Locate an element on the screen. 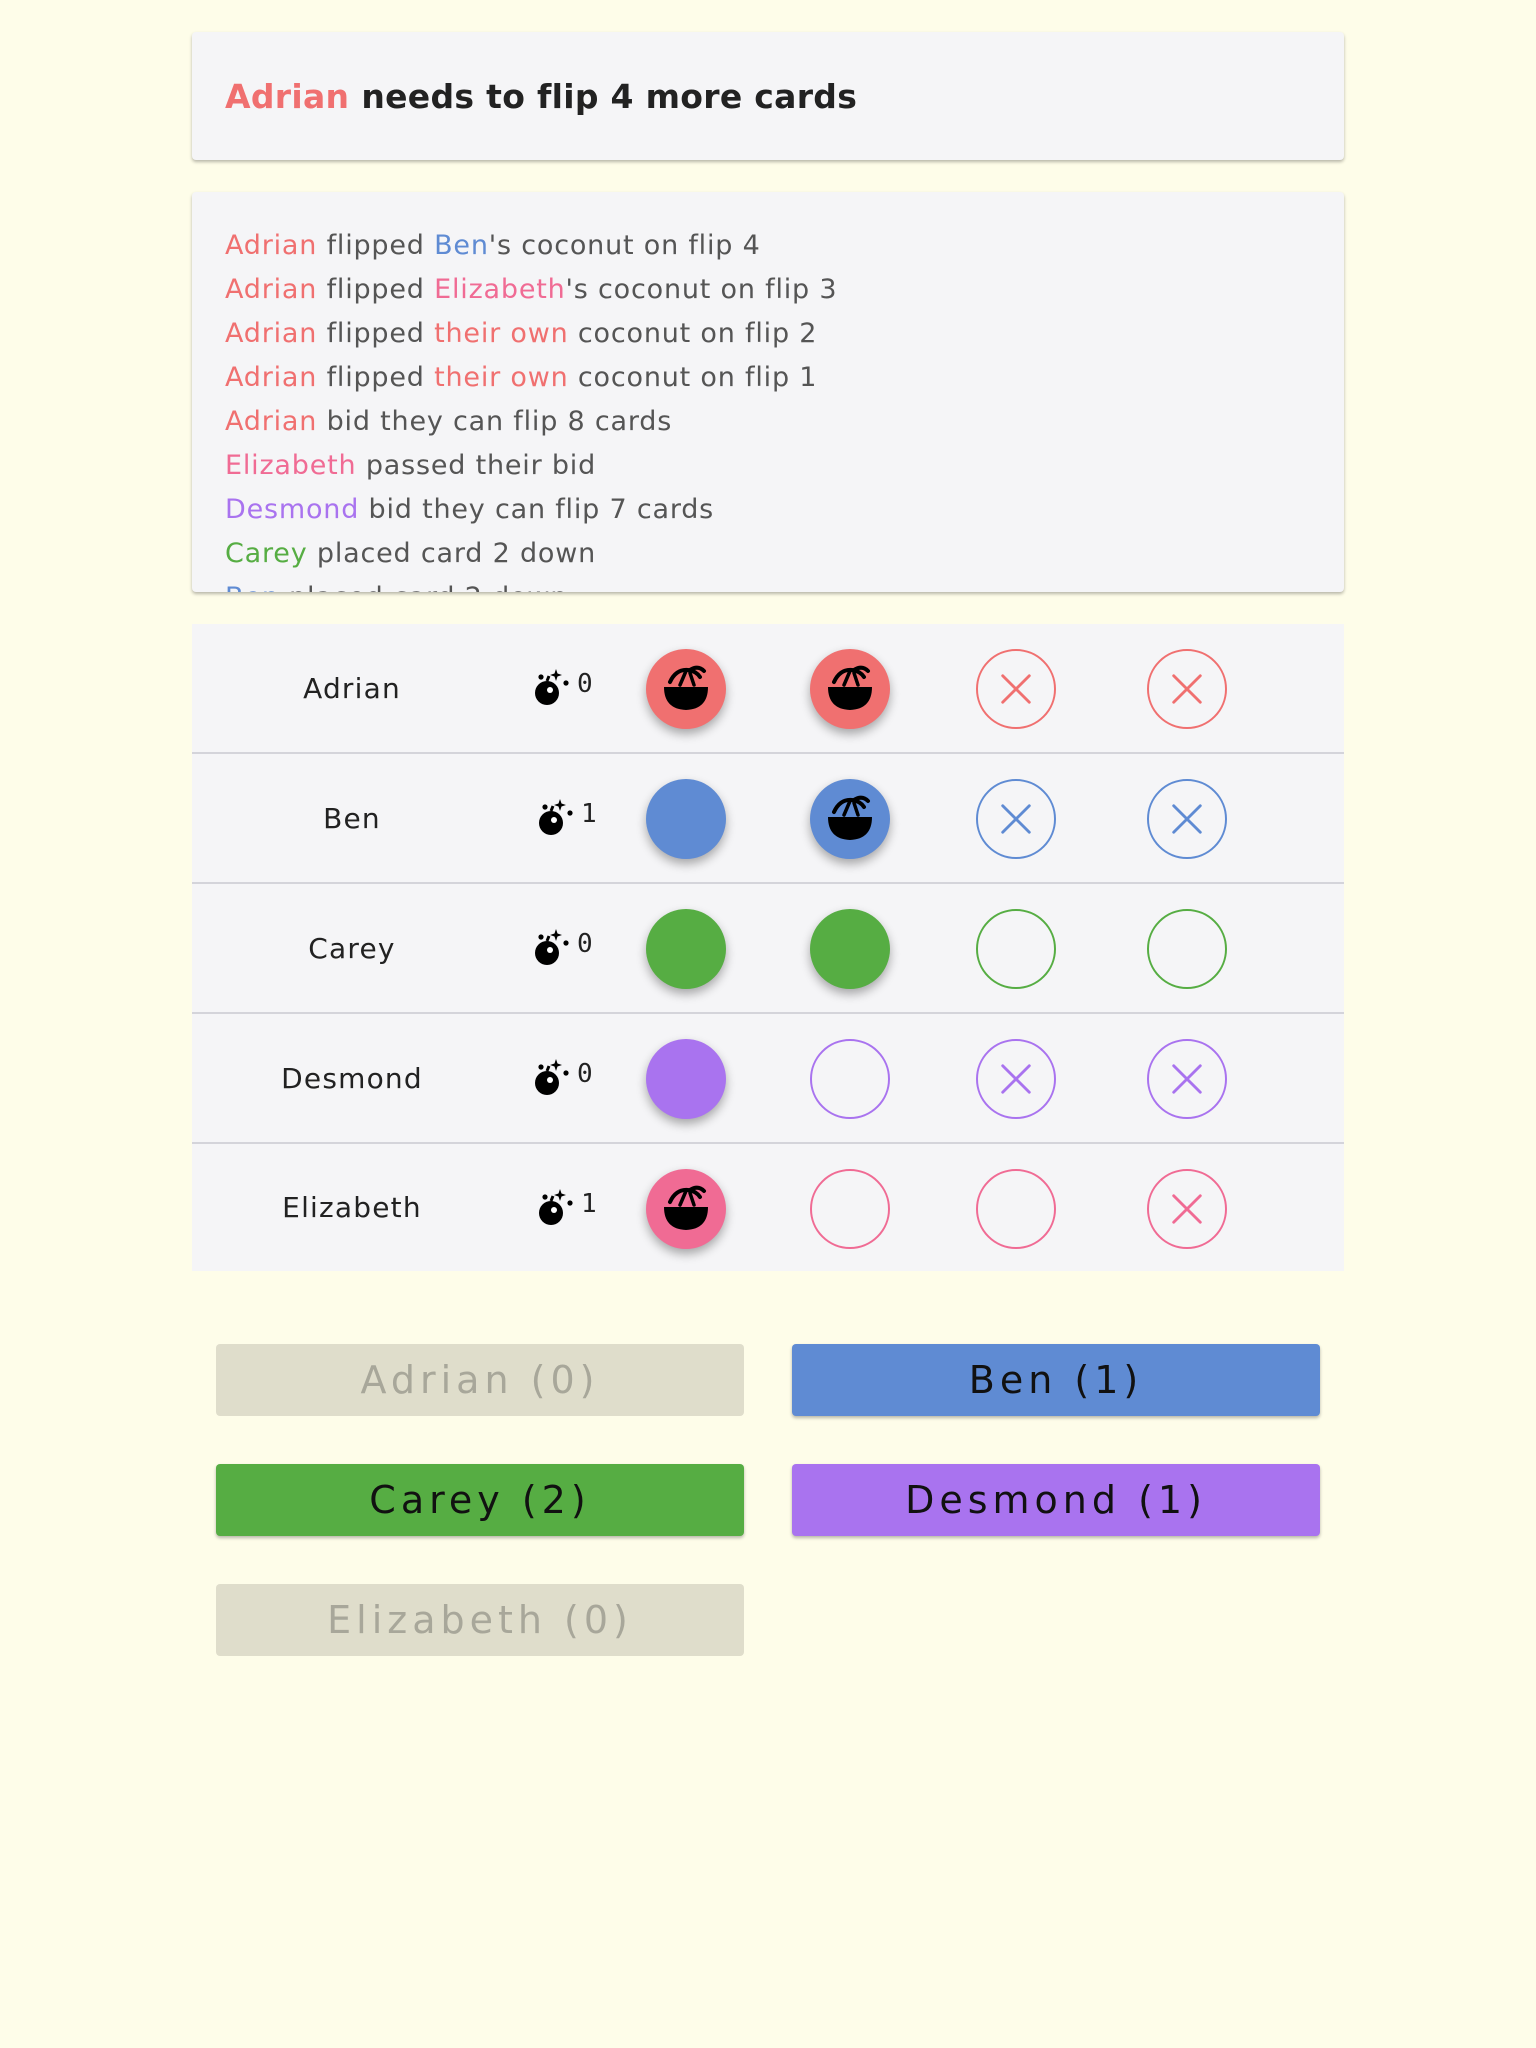 The image size is (1536, 2048). log-text: bid they can flip 8 cards is located at coordinates (495, 421).